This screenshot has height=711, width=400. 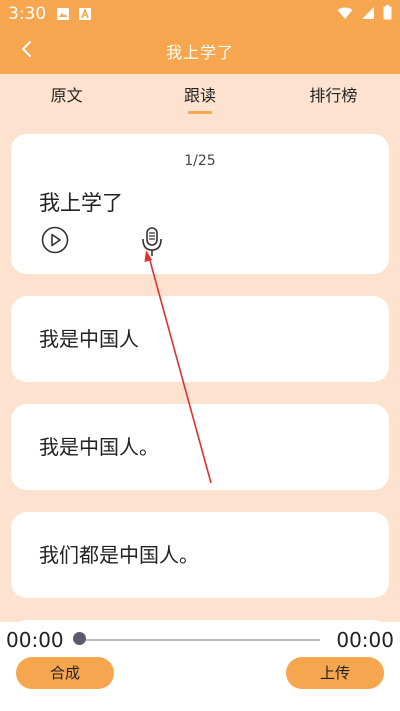 What do you see at coordinates (333, 97) in the screenshot?
I see `tab-leaderboard: 排行榜` at bounding box center [333, 97].